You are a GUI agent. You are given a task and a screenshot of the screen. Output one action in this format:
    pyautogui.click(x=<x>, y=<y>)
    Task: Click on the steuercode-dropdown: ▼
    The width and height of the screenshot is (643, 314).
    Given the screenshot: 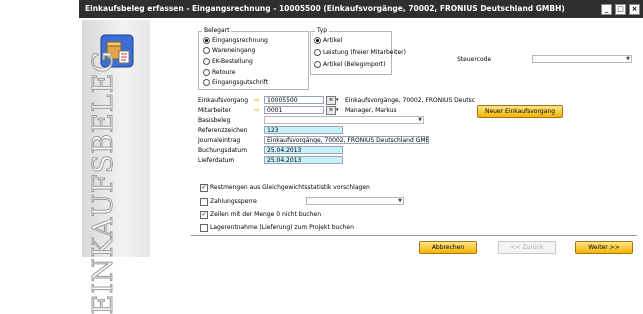 What is the action you would take?
    pyautogui.click(x=582, y=59)
    